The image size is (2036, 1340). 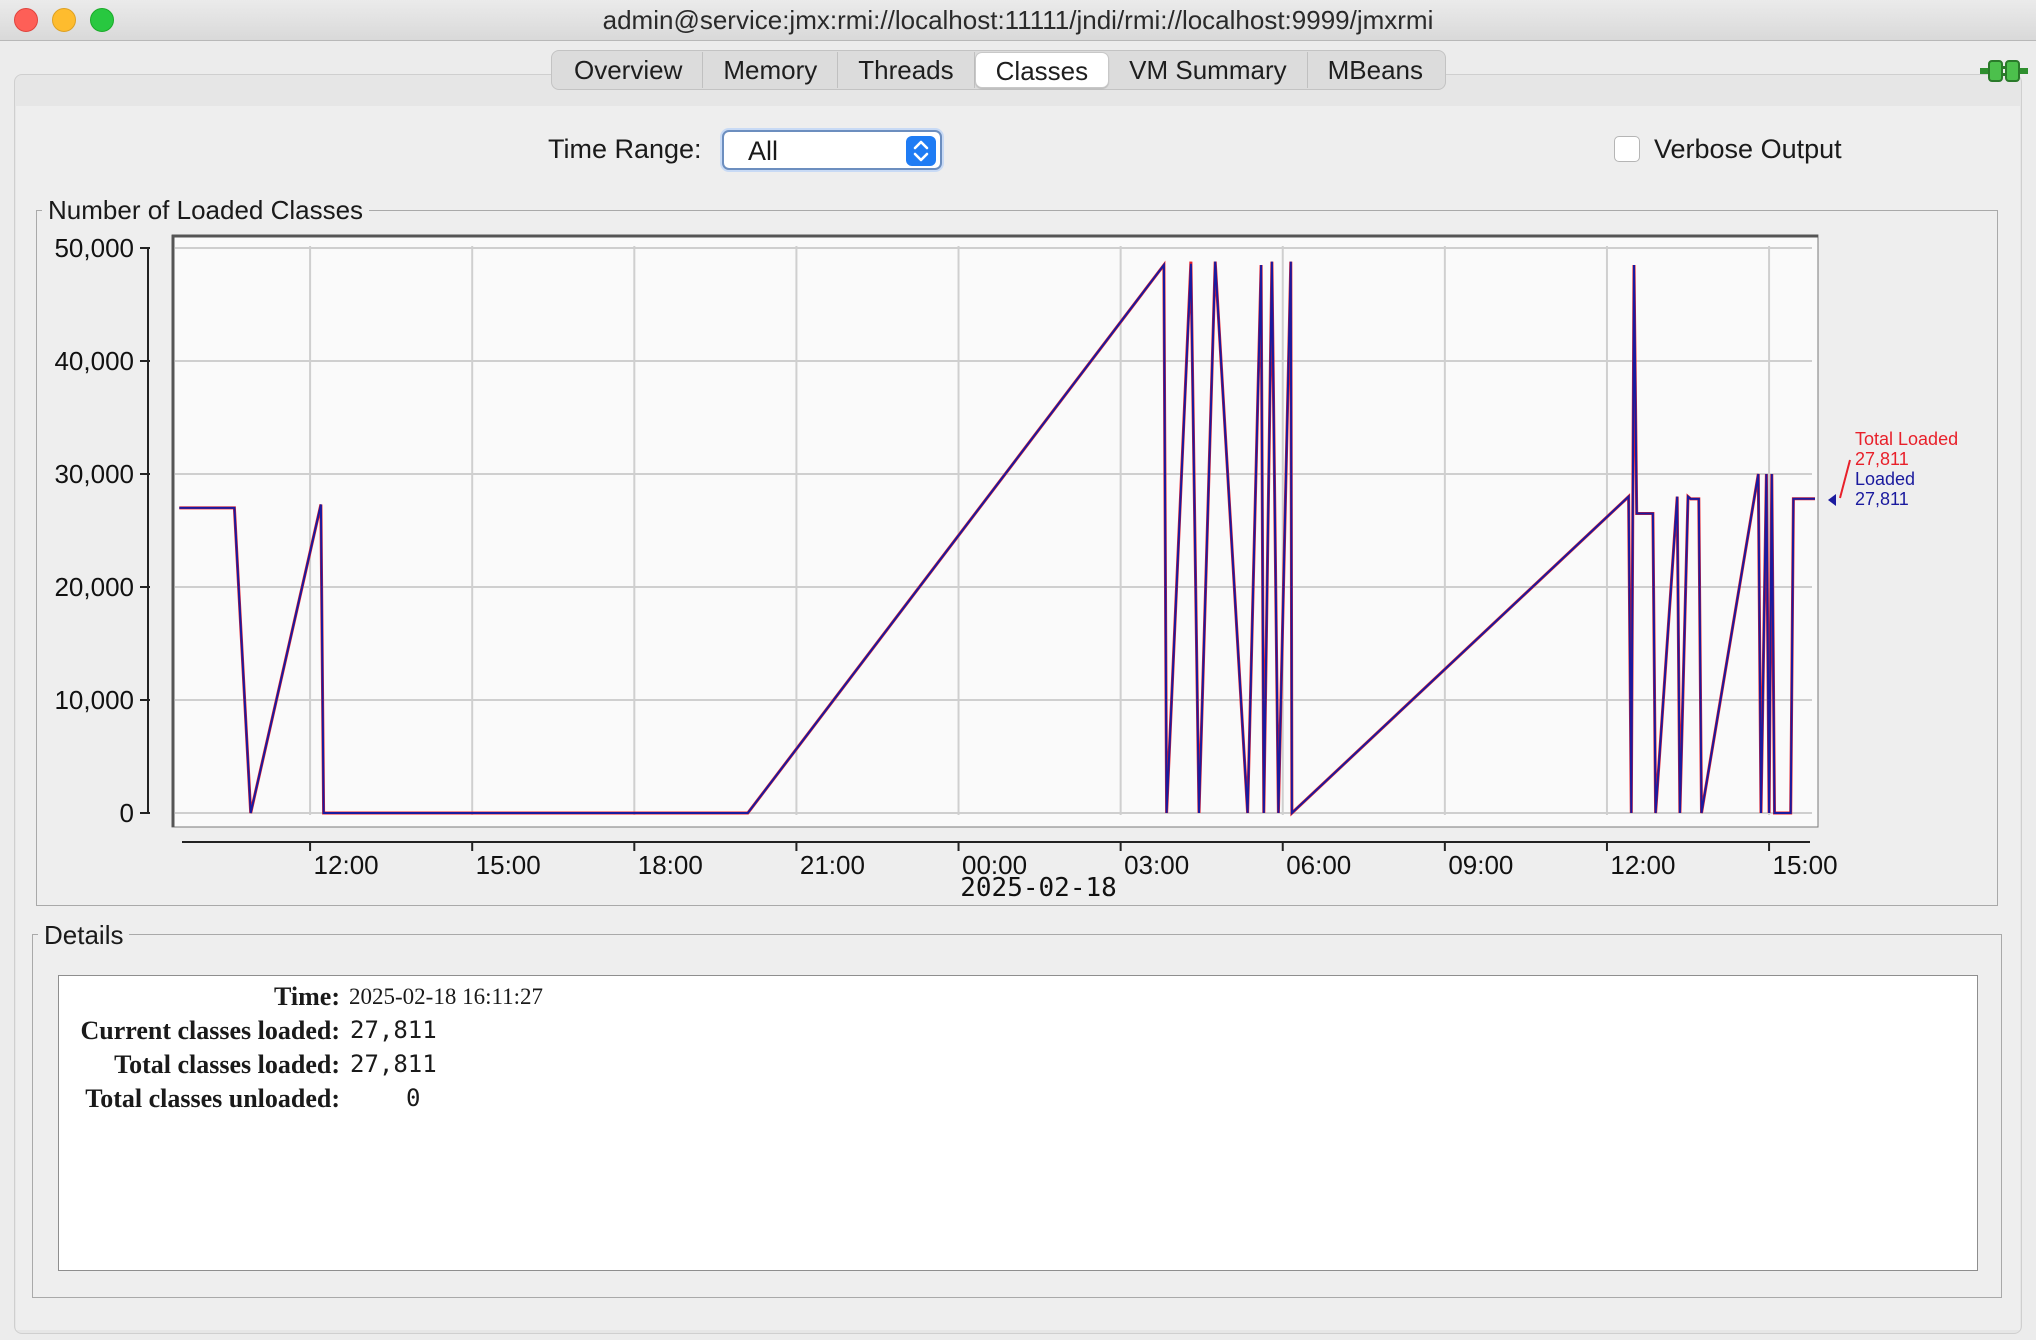 What do you see at coordinates (94, 587) in the screenshot?
I see `y-tick-label: 20,000` at bounding box center [94, 587].